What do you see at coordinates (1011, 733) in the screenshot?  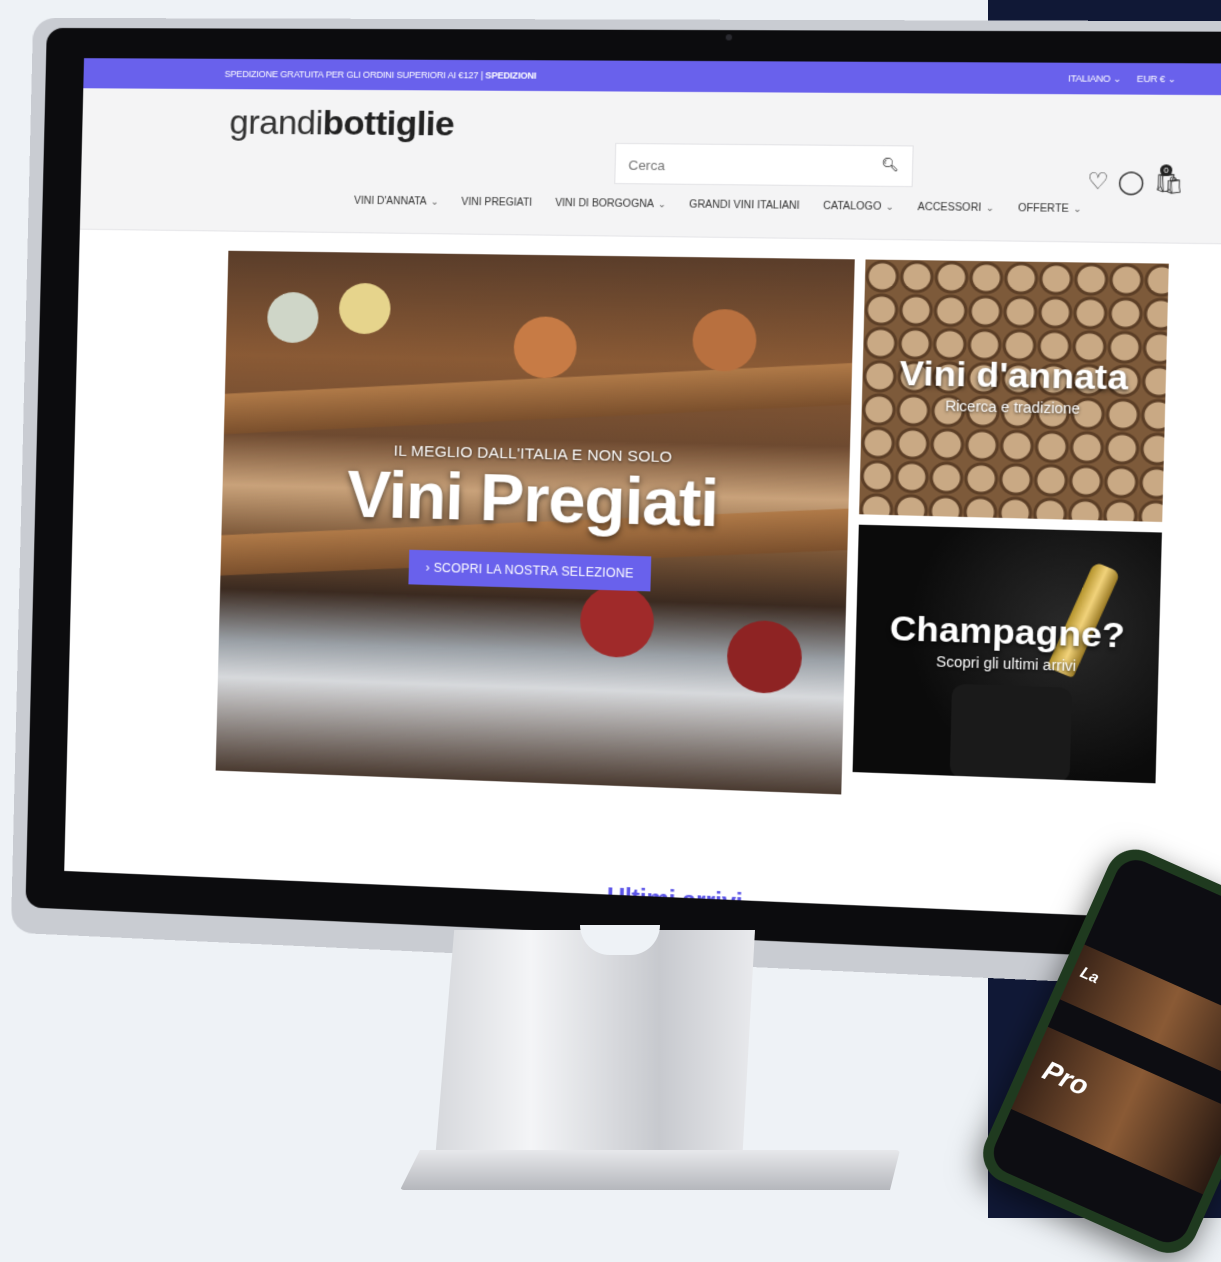 I see `ice-bucket-image` at bounding box center [1011, 733].